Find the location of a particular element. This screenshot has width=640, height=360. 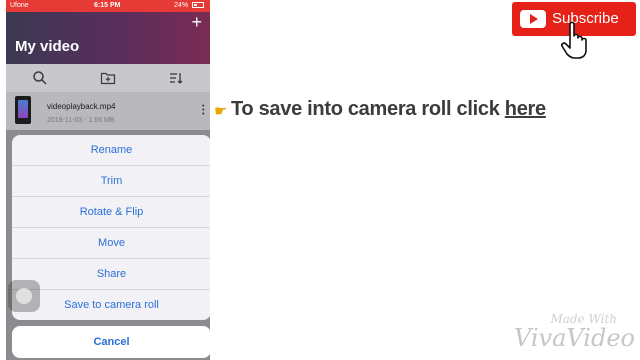

rename-option: Rename is located at coordinates (111, 150).